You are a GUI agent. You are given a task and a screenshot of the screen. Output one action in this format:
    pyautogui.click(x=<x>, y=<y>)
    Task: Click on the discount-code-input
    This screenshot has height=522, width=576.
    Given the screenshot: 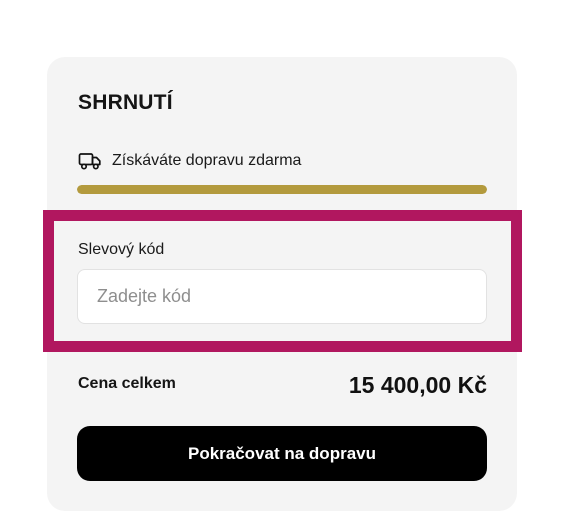 What is the action you would take?
    pyautogui.click(x=282, y=296)
    